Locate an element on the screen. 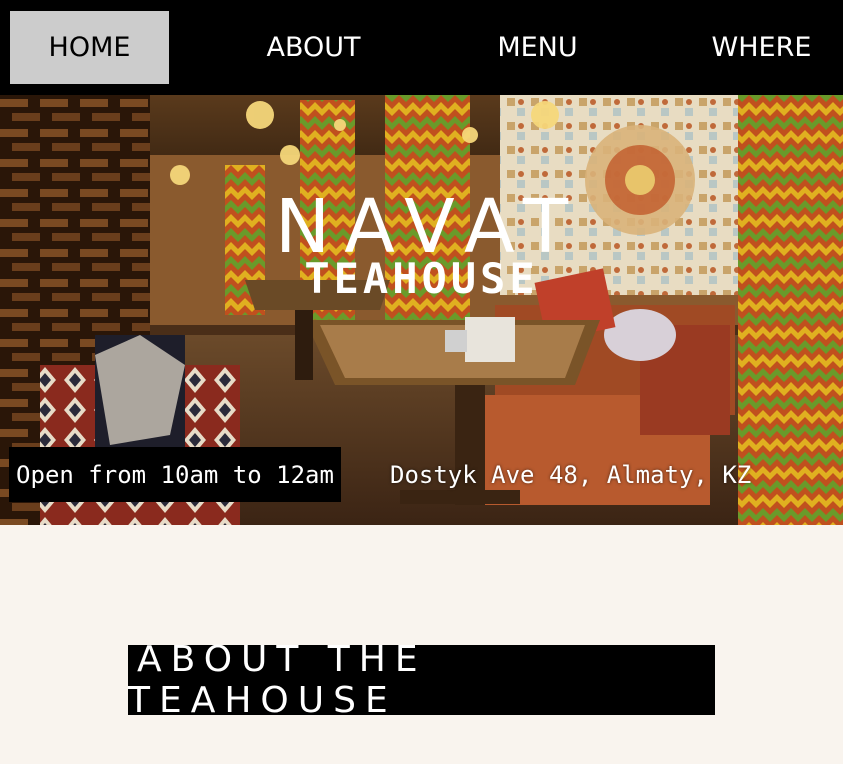  address-text: Dostyk Ave 48, Almaty, KZ is located at coordinates (571, 474).